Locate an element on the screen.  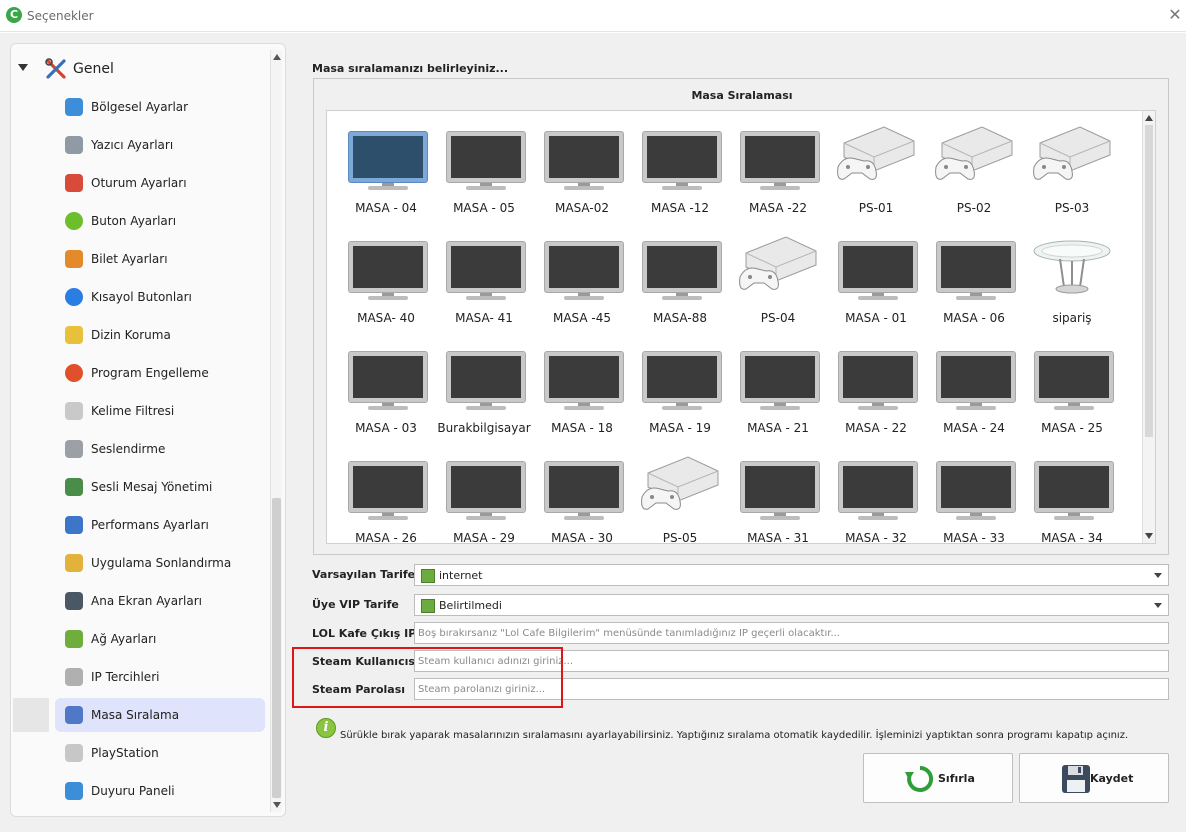
grid-scrollbar is located at coordinates (1148, 327).